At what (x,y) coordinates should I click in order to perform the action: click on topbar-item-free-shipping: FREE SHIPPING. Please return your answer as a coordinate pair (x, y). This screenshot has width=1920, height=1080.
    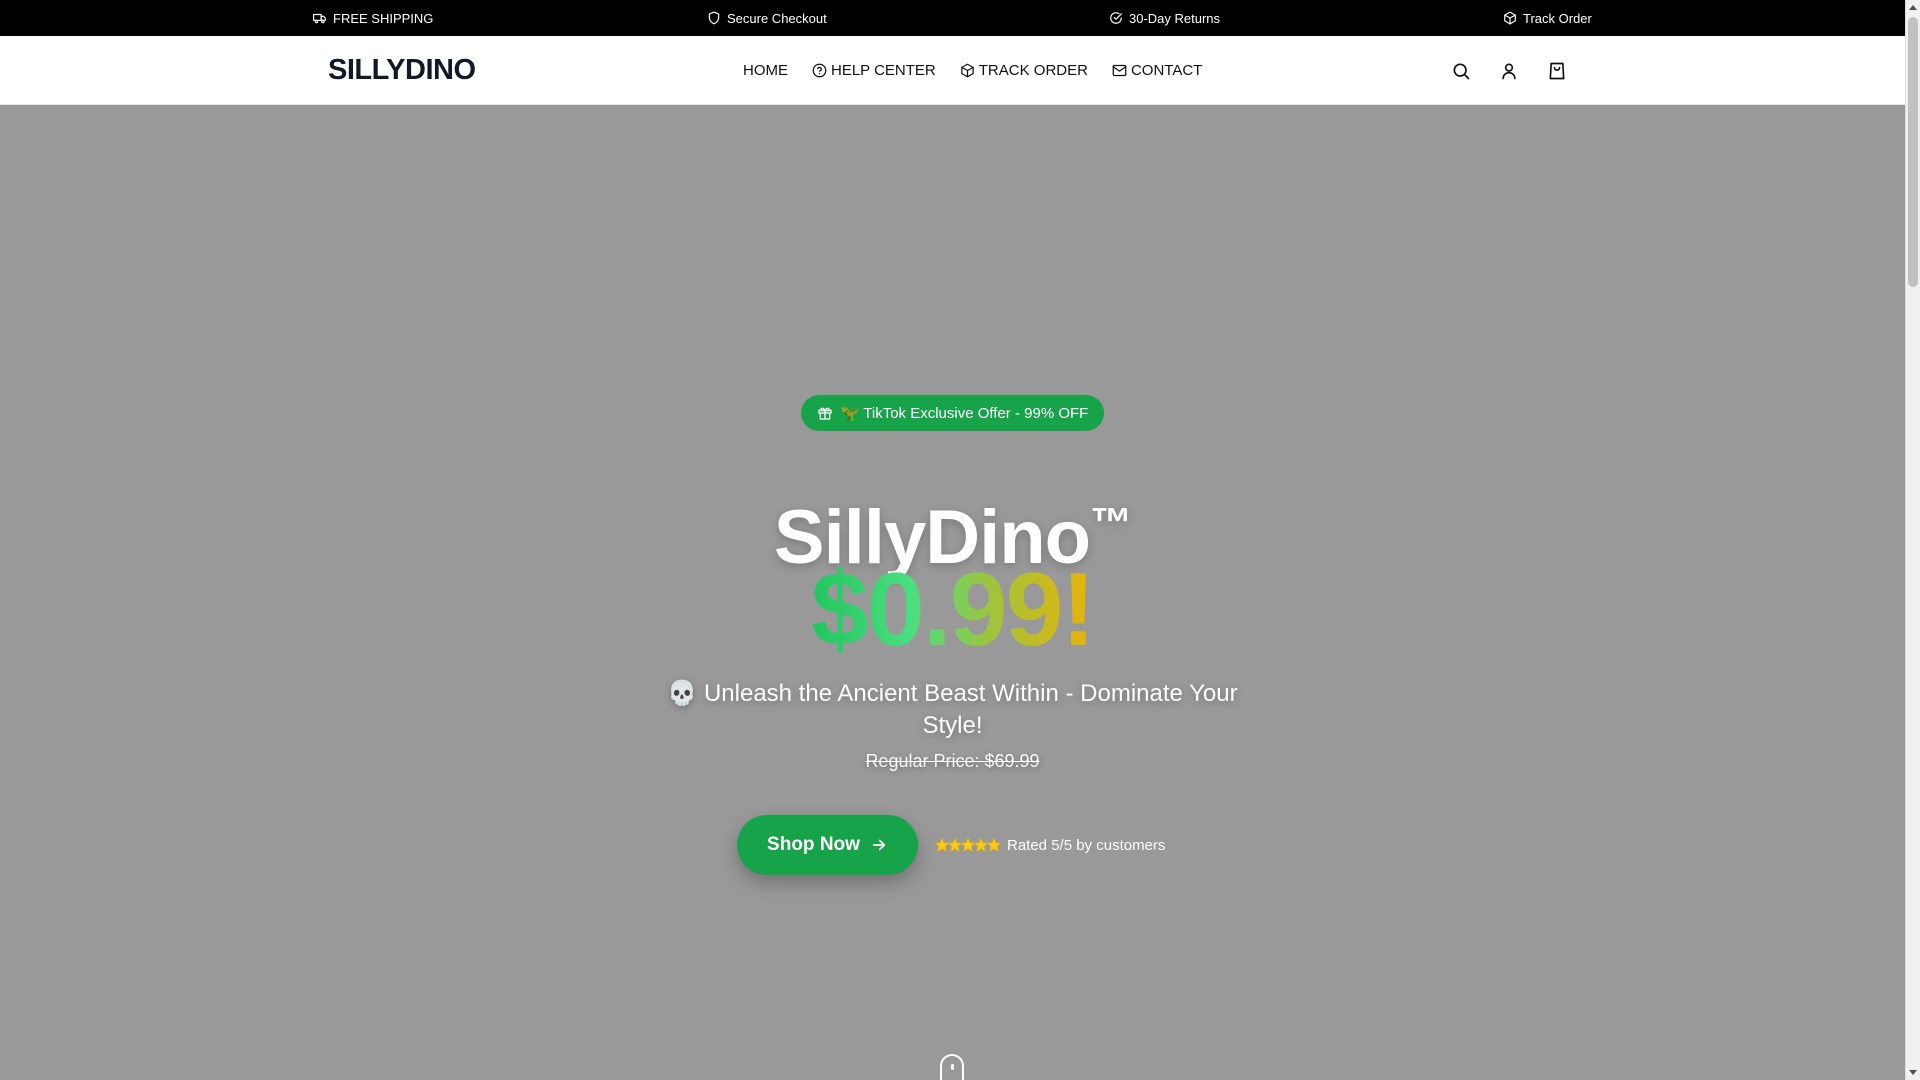
    Looking at the image, I should click on (373, 18).